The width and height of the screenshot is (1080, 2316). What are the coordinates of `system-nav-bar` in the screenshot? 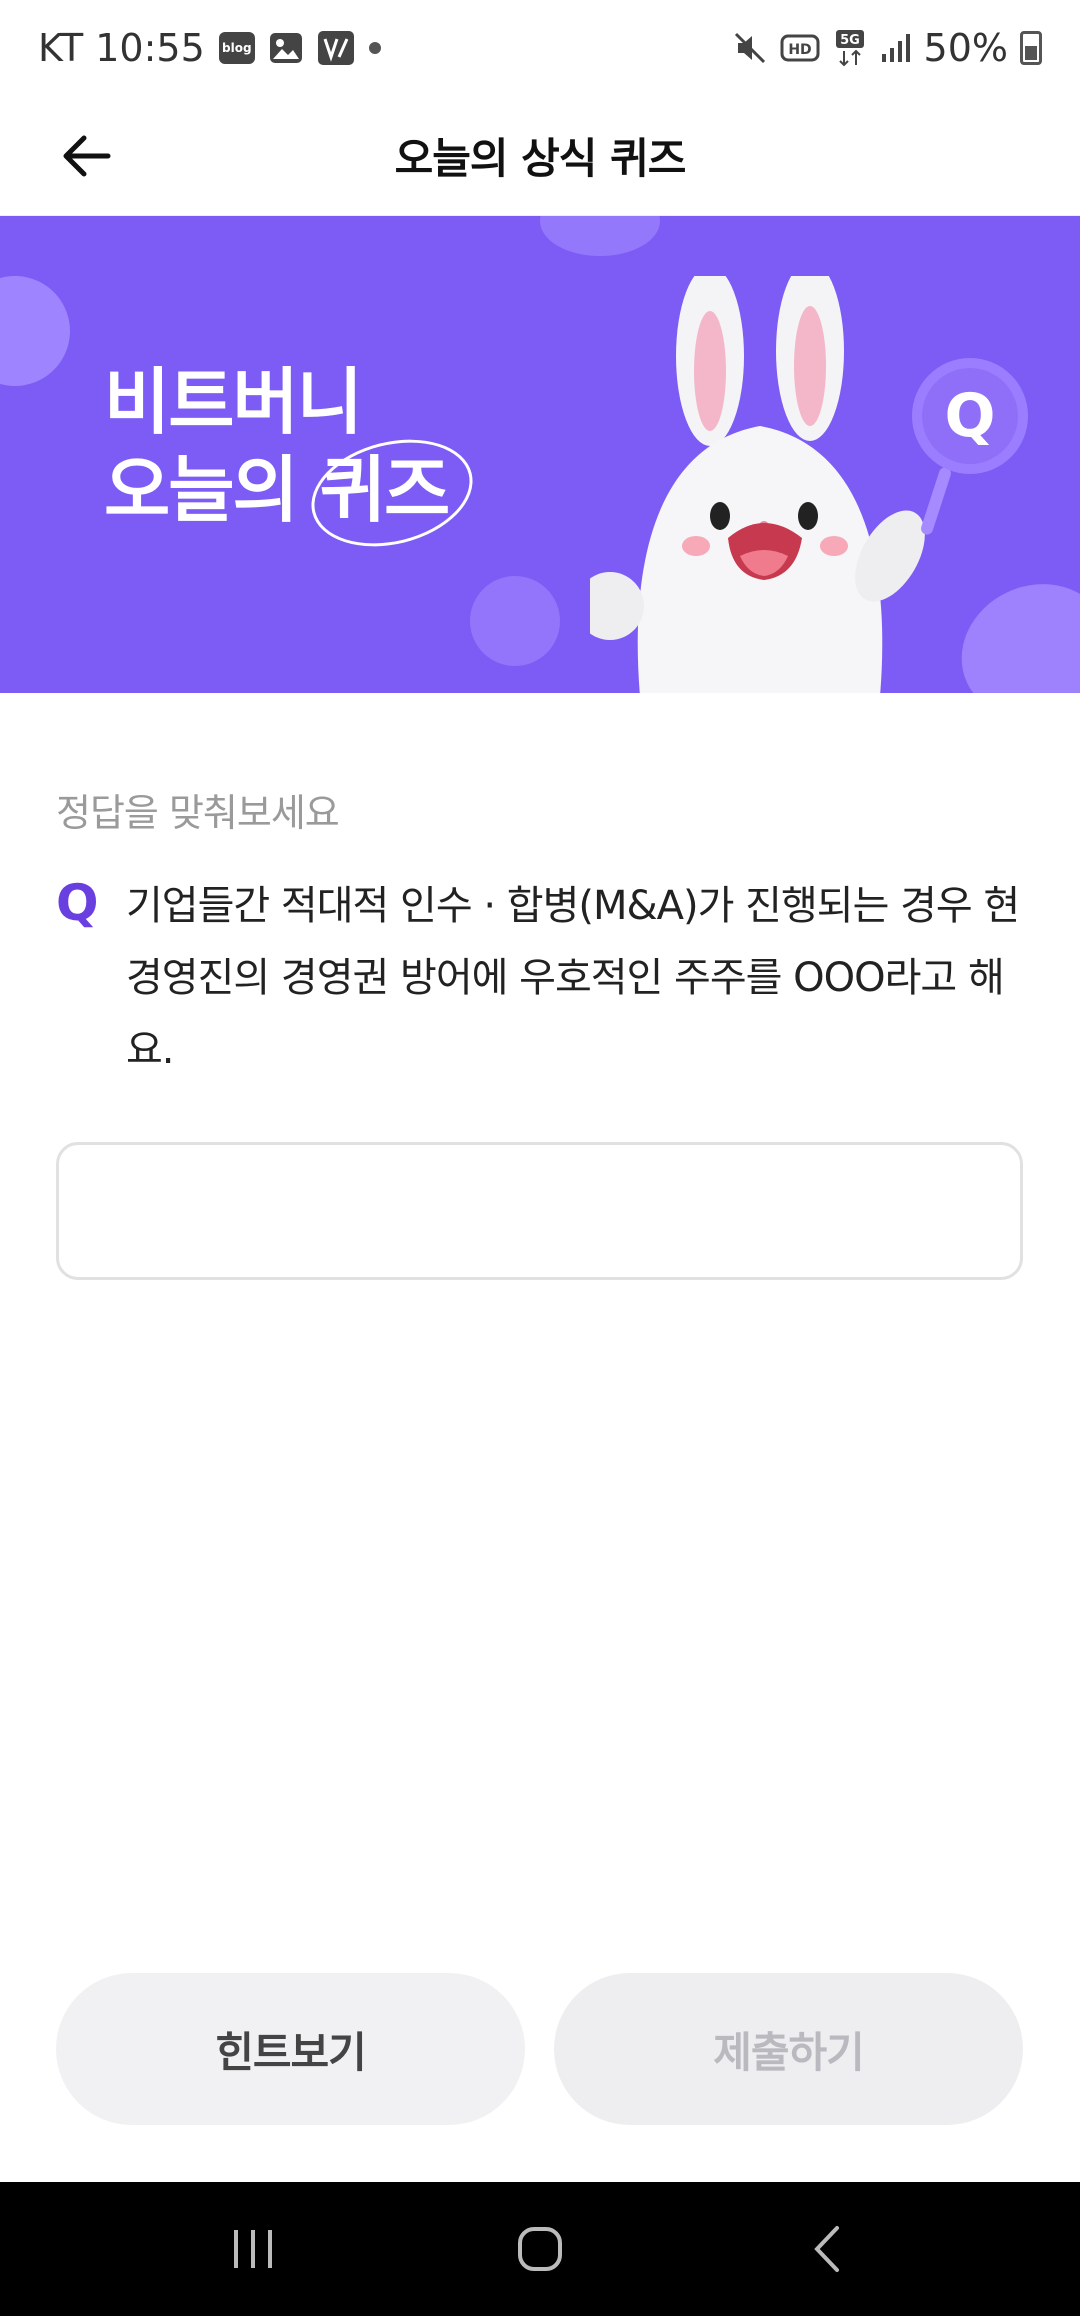 It's located at (540, 2249).